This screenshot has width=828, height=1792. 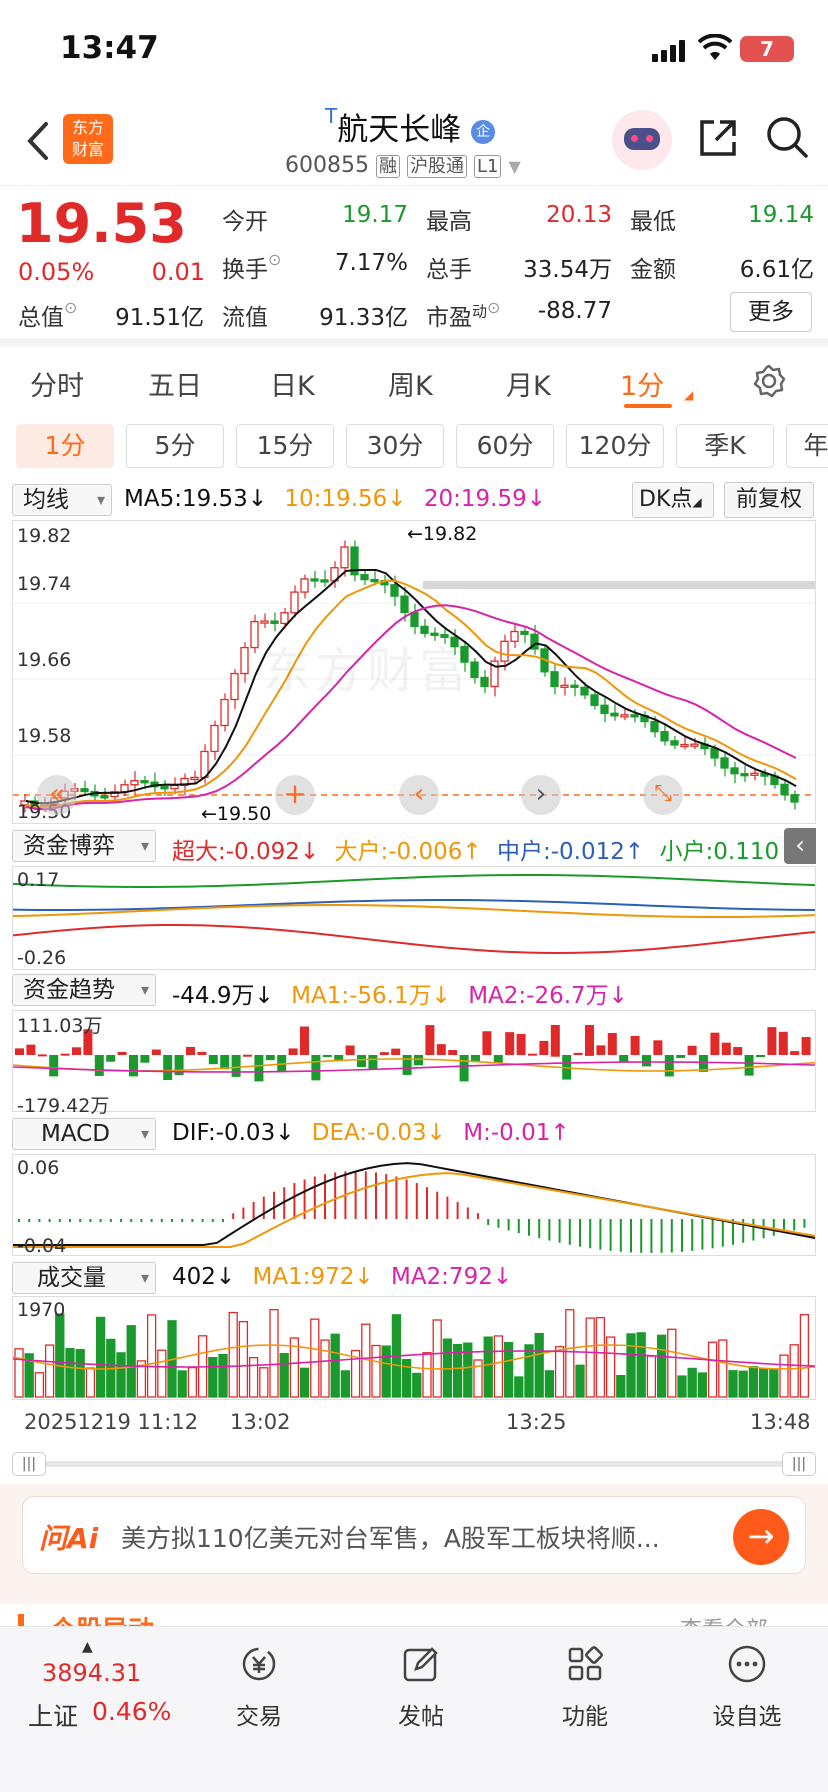 What do you see at coordinates (175, 383) in the screenshot?
I see `tab-five-day: 五日` at bounding box center [175, 383].